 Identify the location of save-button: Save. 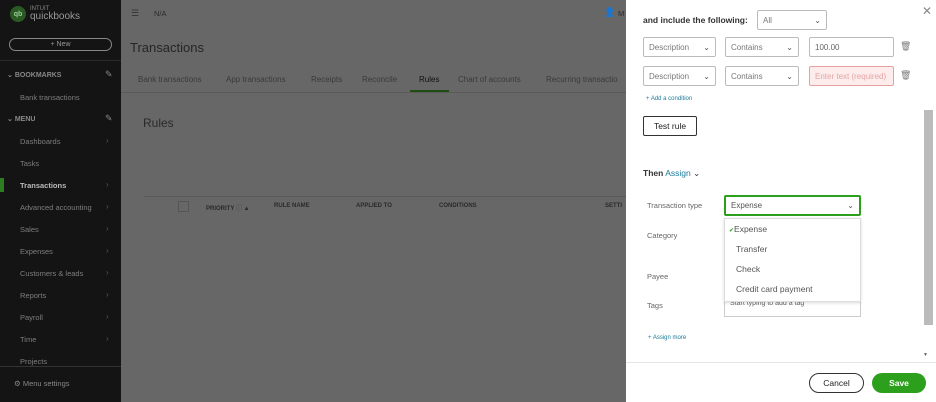
(899, 383).